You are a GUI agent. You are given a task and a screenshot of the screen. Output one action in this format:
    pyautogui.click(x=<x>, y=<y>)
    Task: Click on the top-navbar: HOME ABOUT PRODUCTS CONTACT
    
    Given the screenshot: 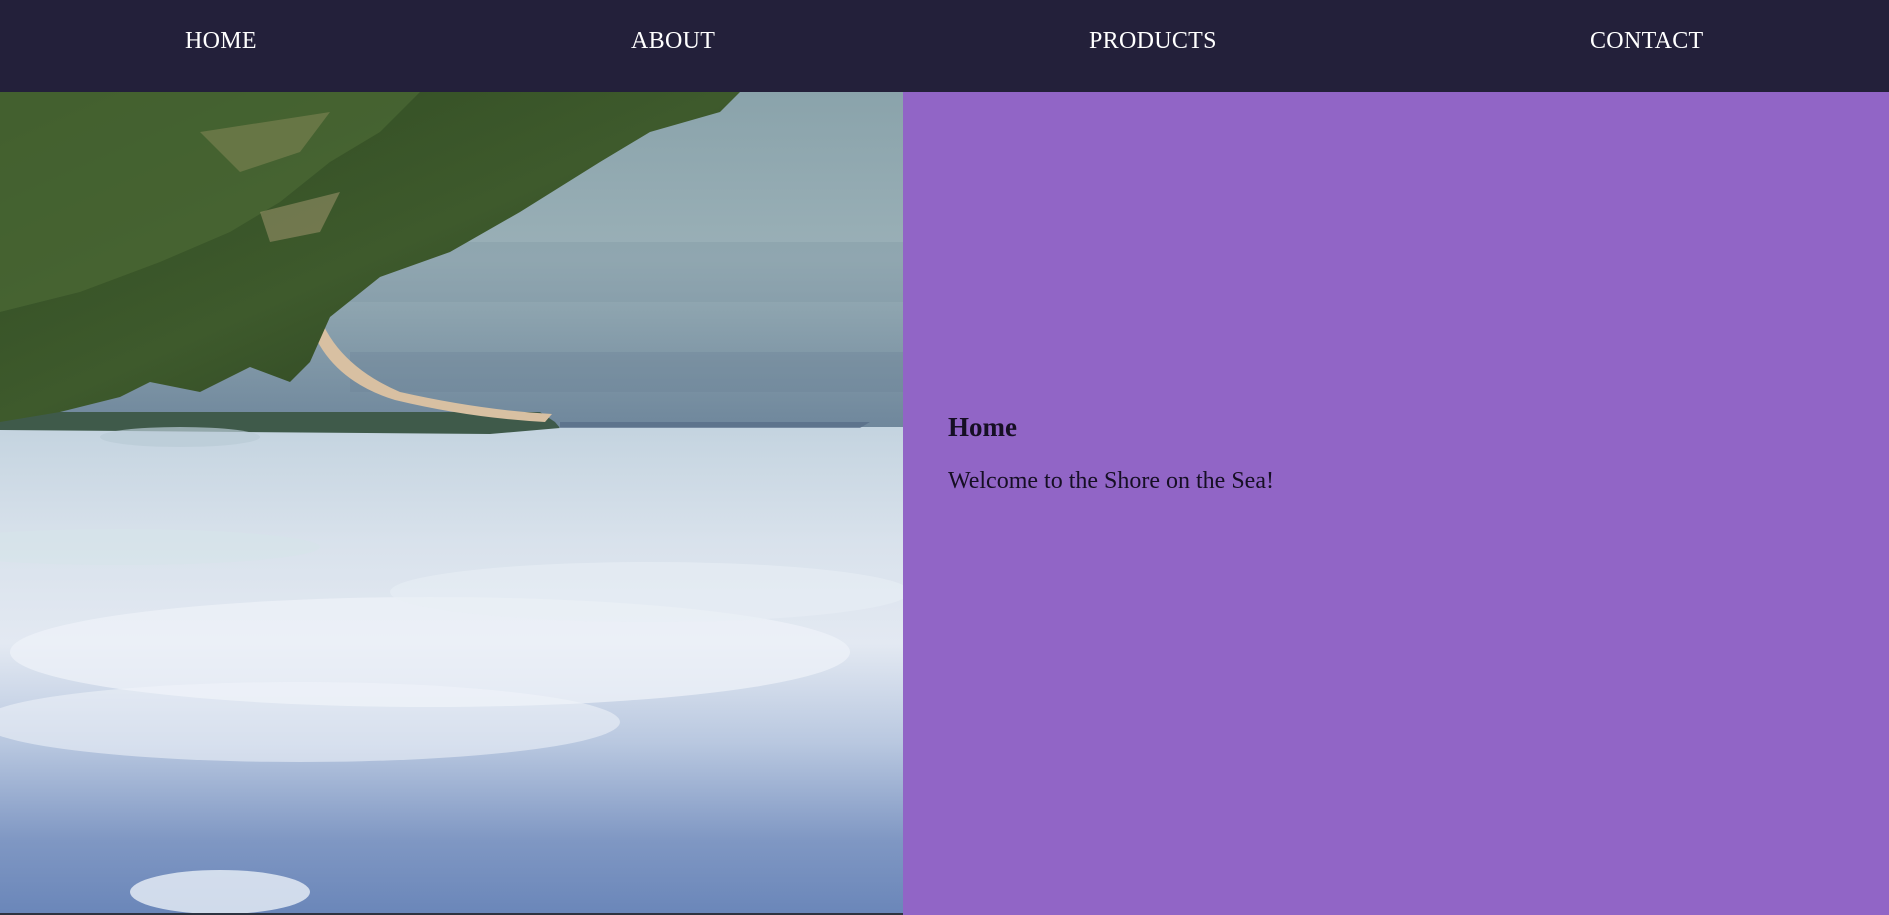 What is the action you would take?
    pyautogui.click(x=944, y=46)
    